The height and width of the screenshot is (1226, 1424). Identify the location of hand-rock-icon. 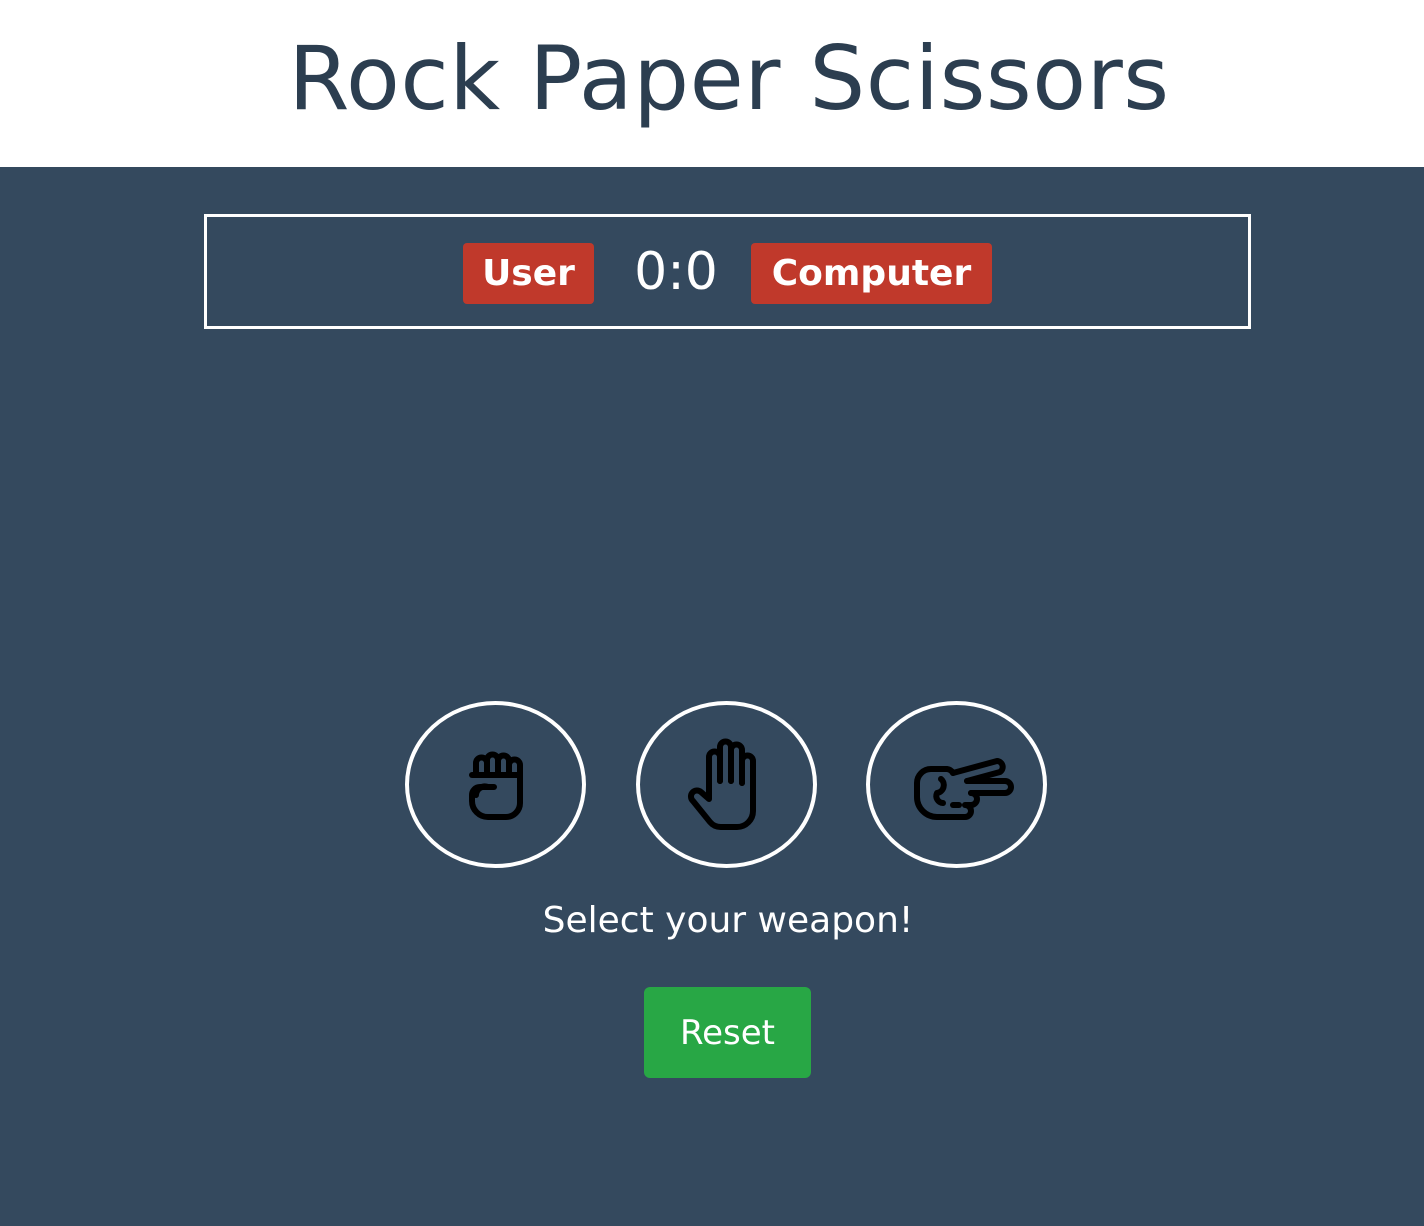
(495, 785).